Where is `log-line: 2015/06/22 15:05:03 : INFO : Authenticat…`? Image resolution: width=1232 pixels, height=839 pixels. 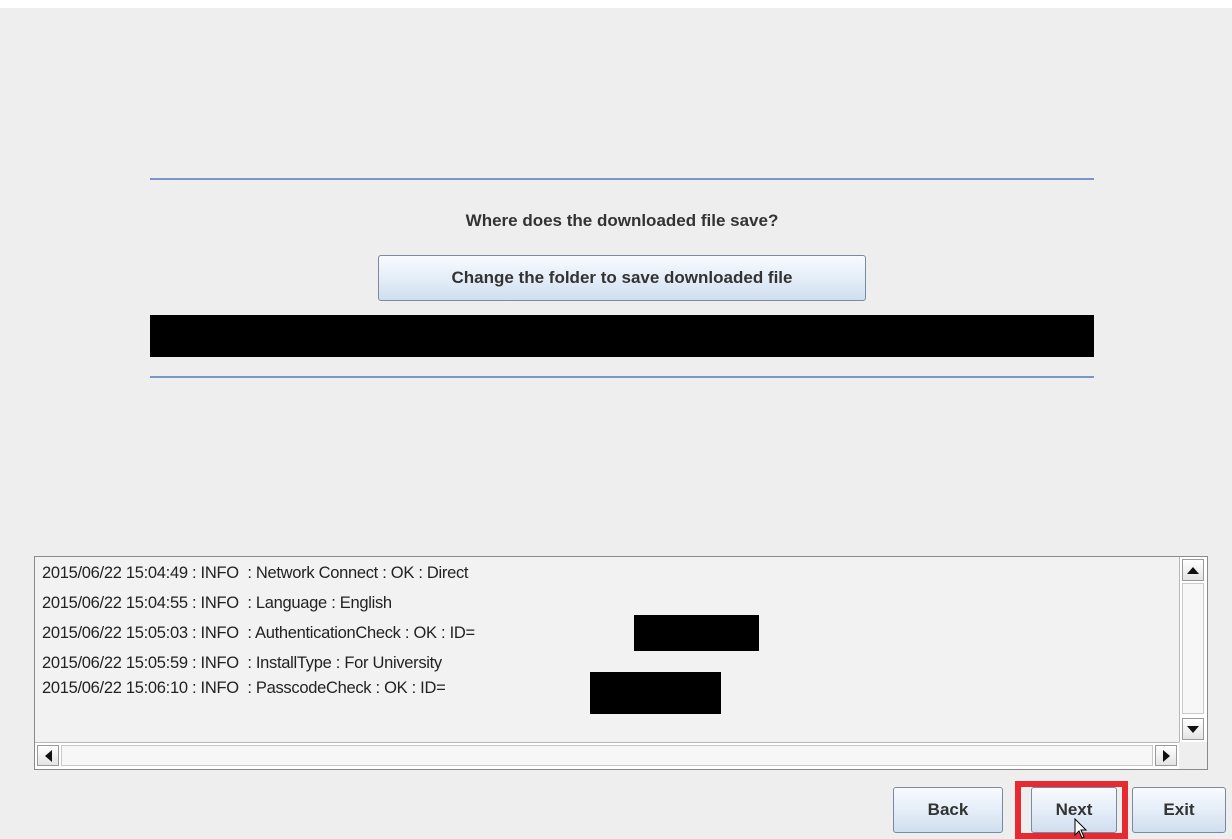
log-line: 2015/06/22 15:05:03 : INFO : Authenticat… is located at coordinates (258, 633).